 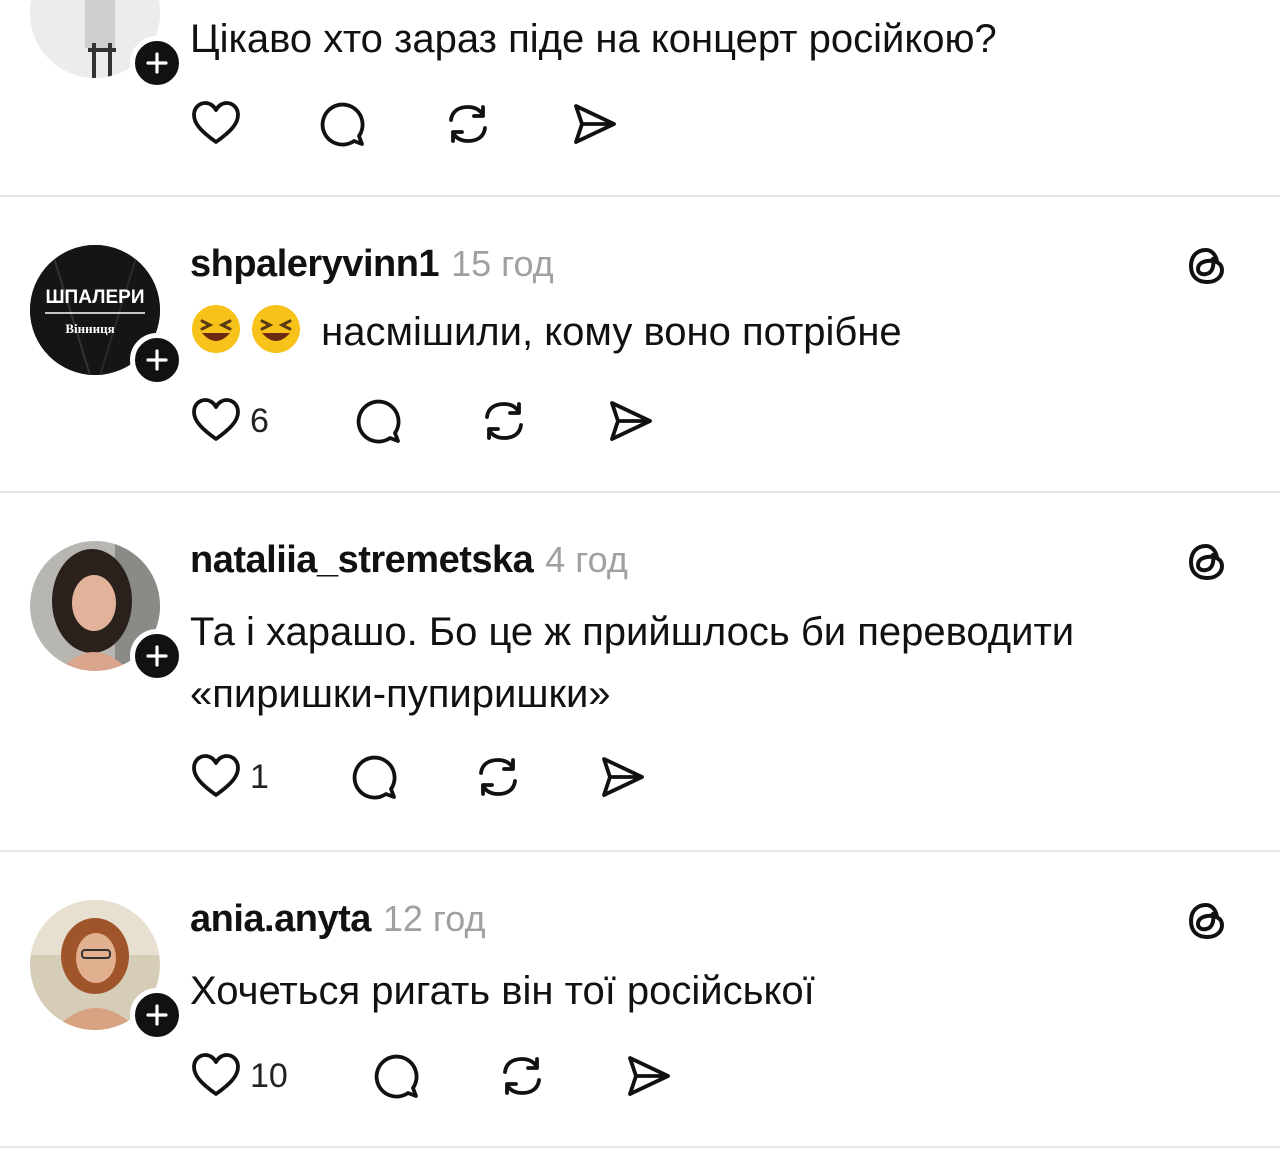 What do you see at coordinates (259, 776) in the screenshot?
I see `like-count: 1` at bounding box center [259, 776].